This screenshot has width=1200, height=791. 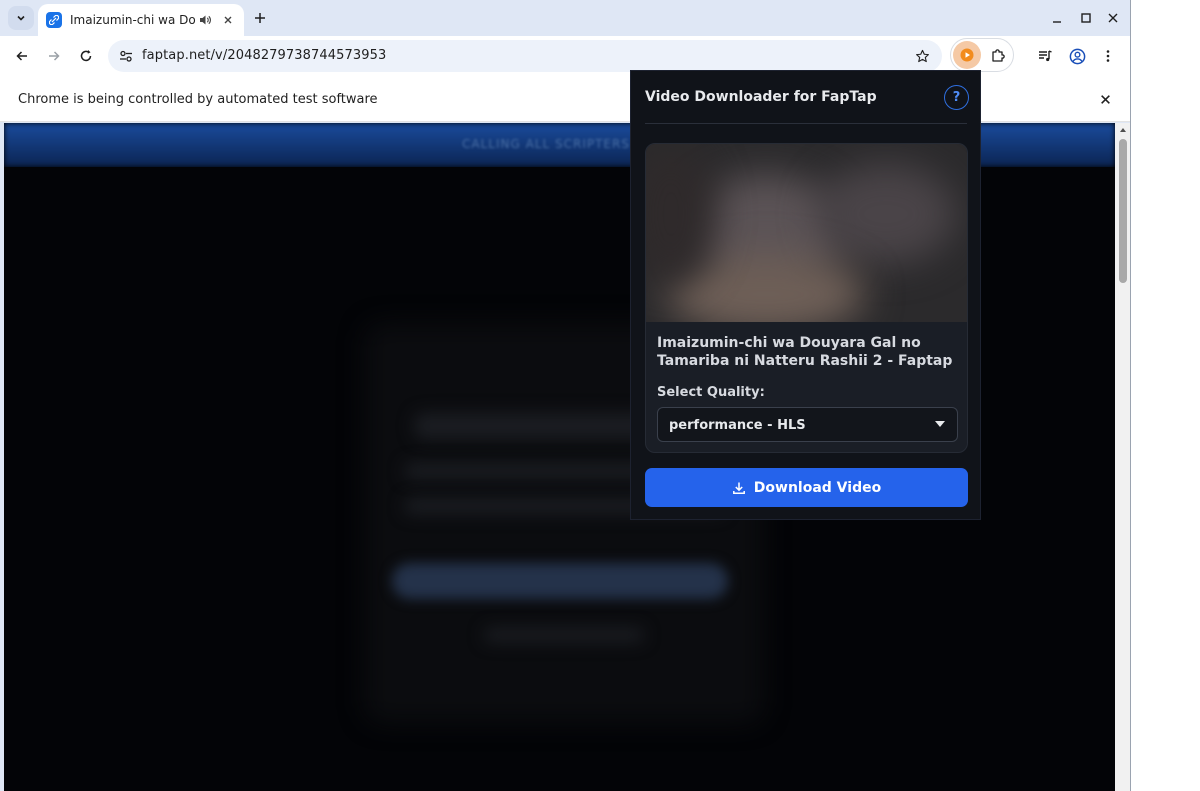 I want to click on quality-label: Select Quality:, so click(x=711, y=392).